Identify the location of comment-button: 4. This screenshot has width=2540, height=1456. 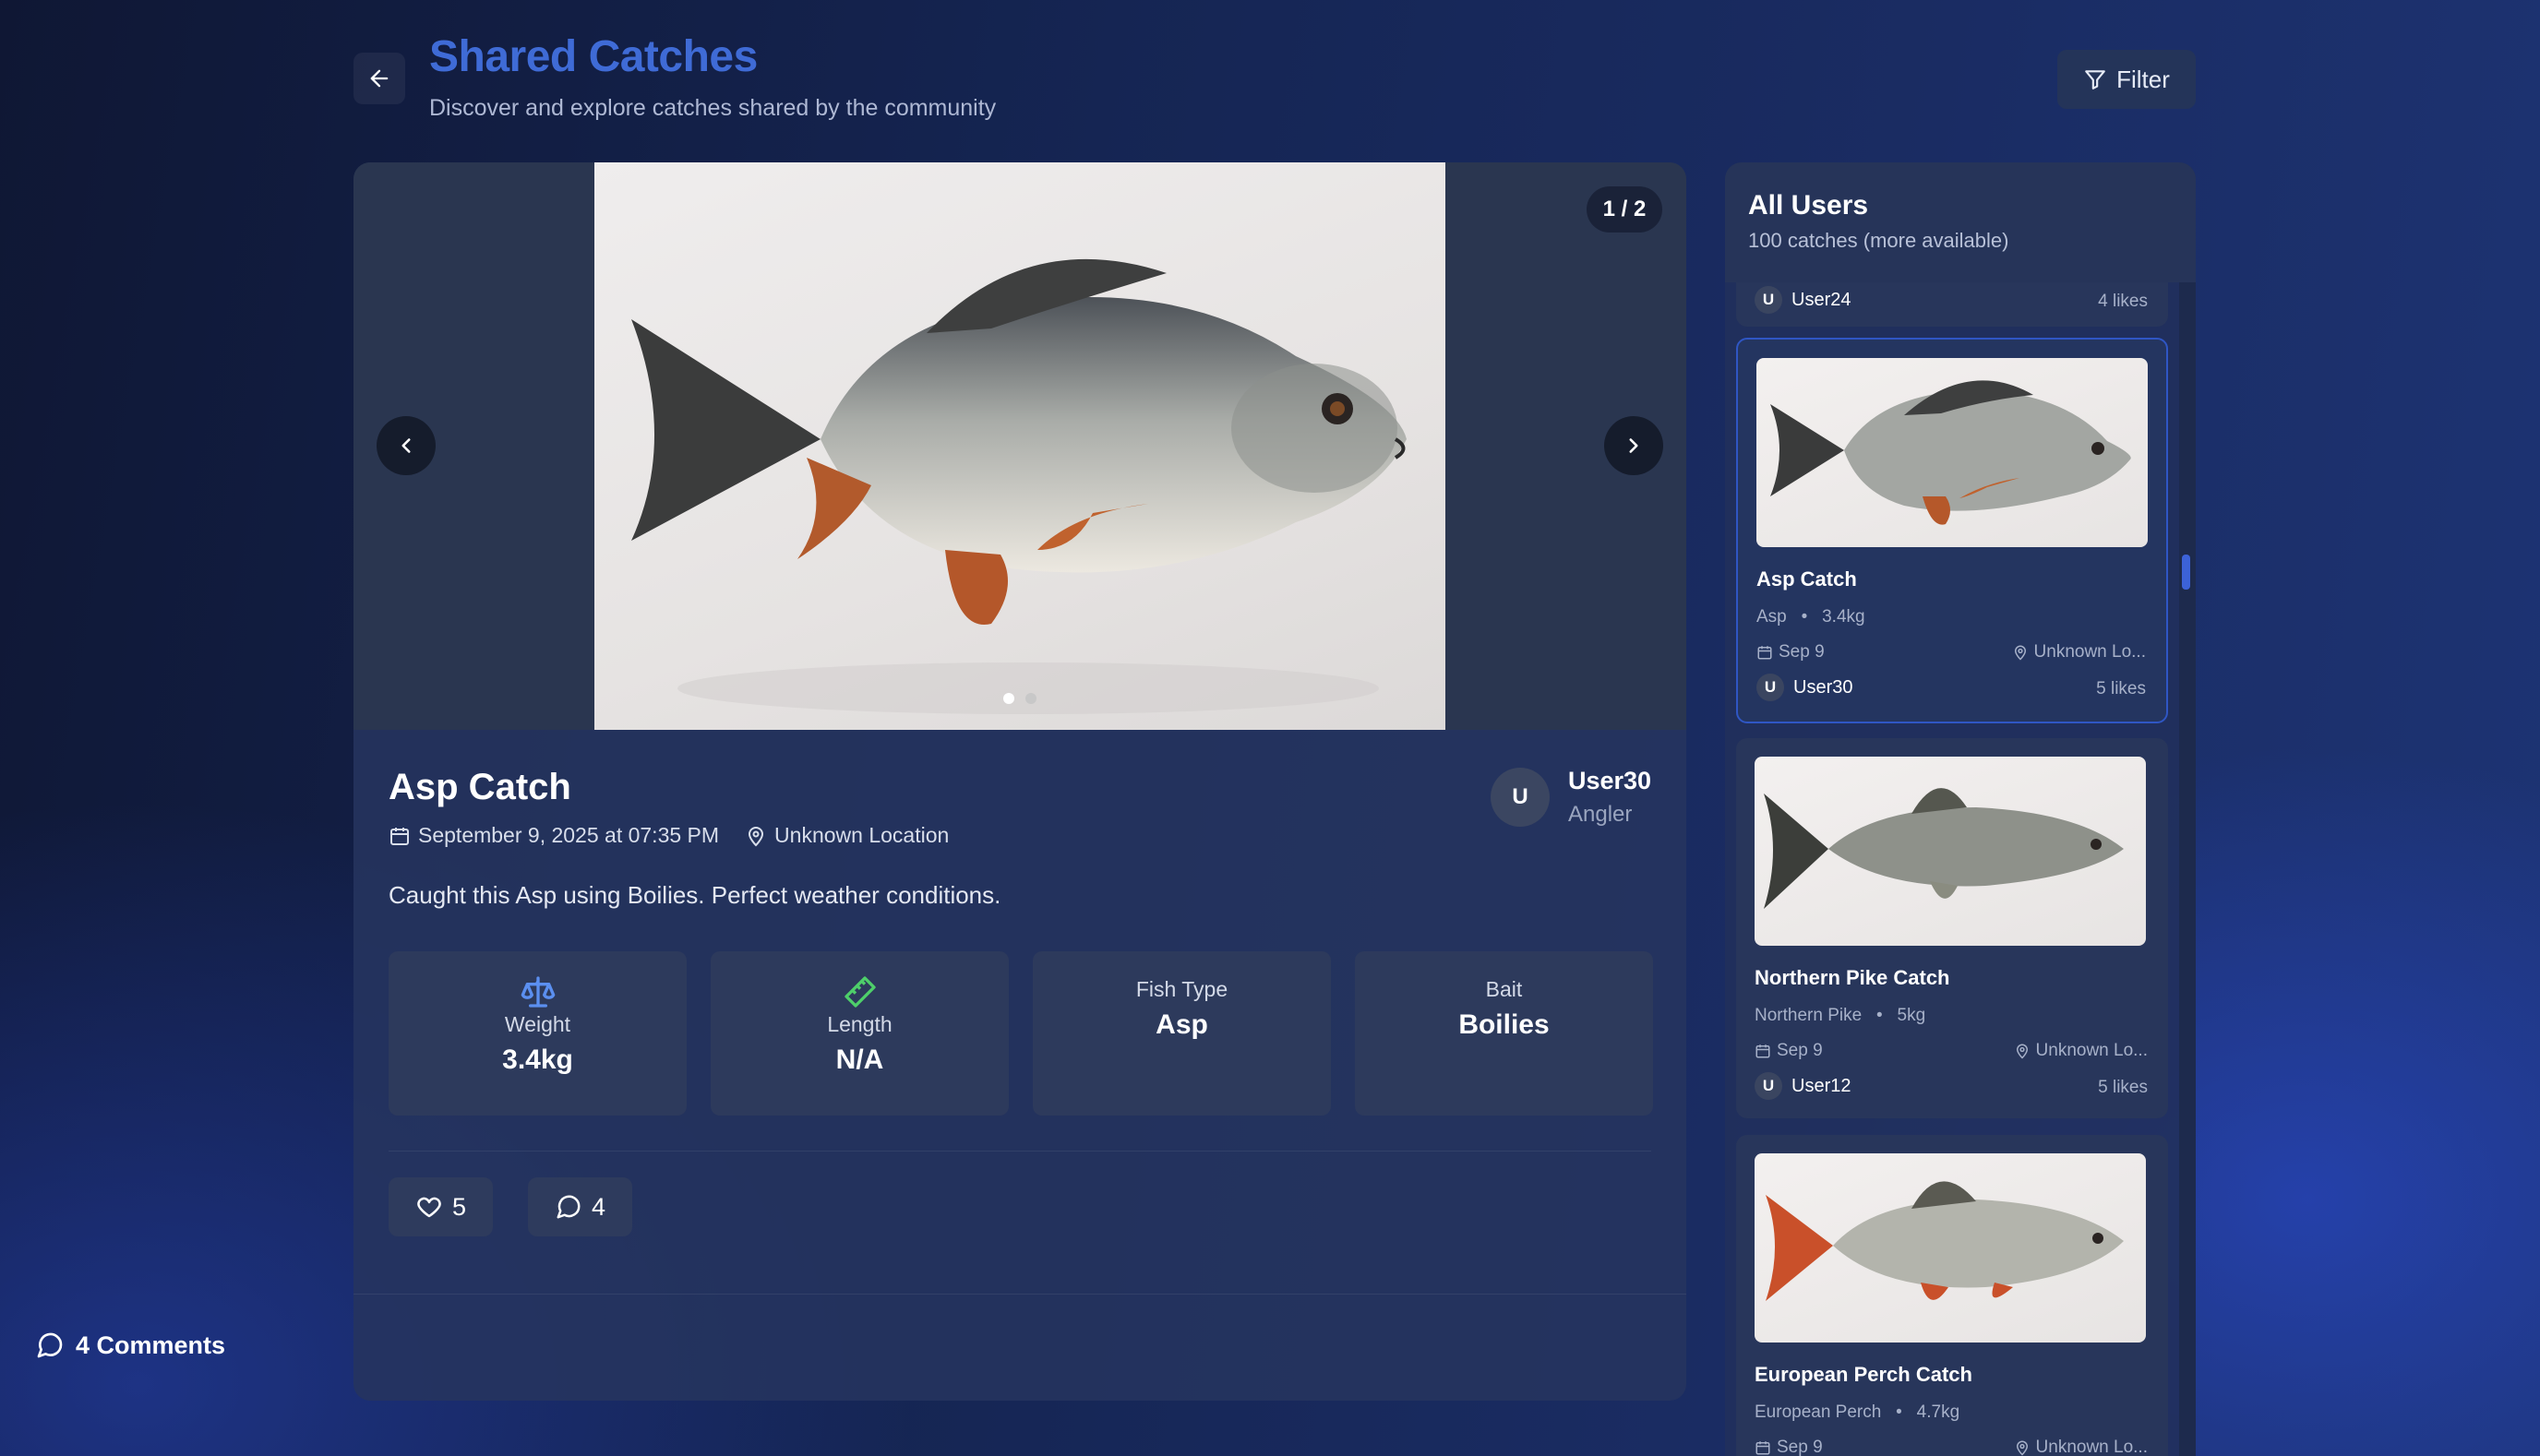
(580, 1206).